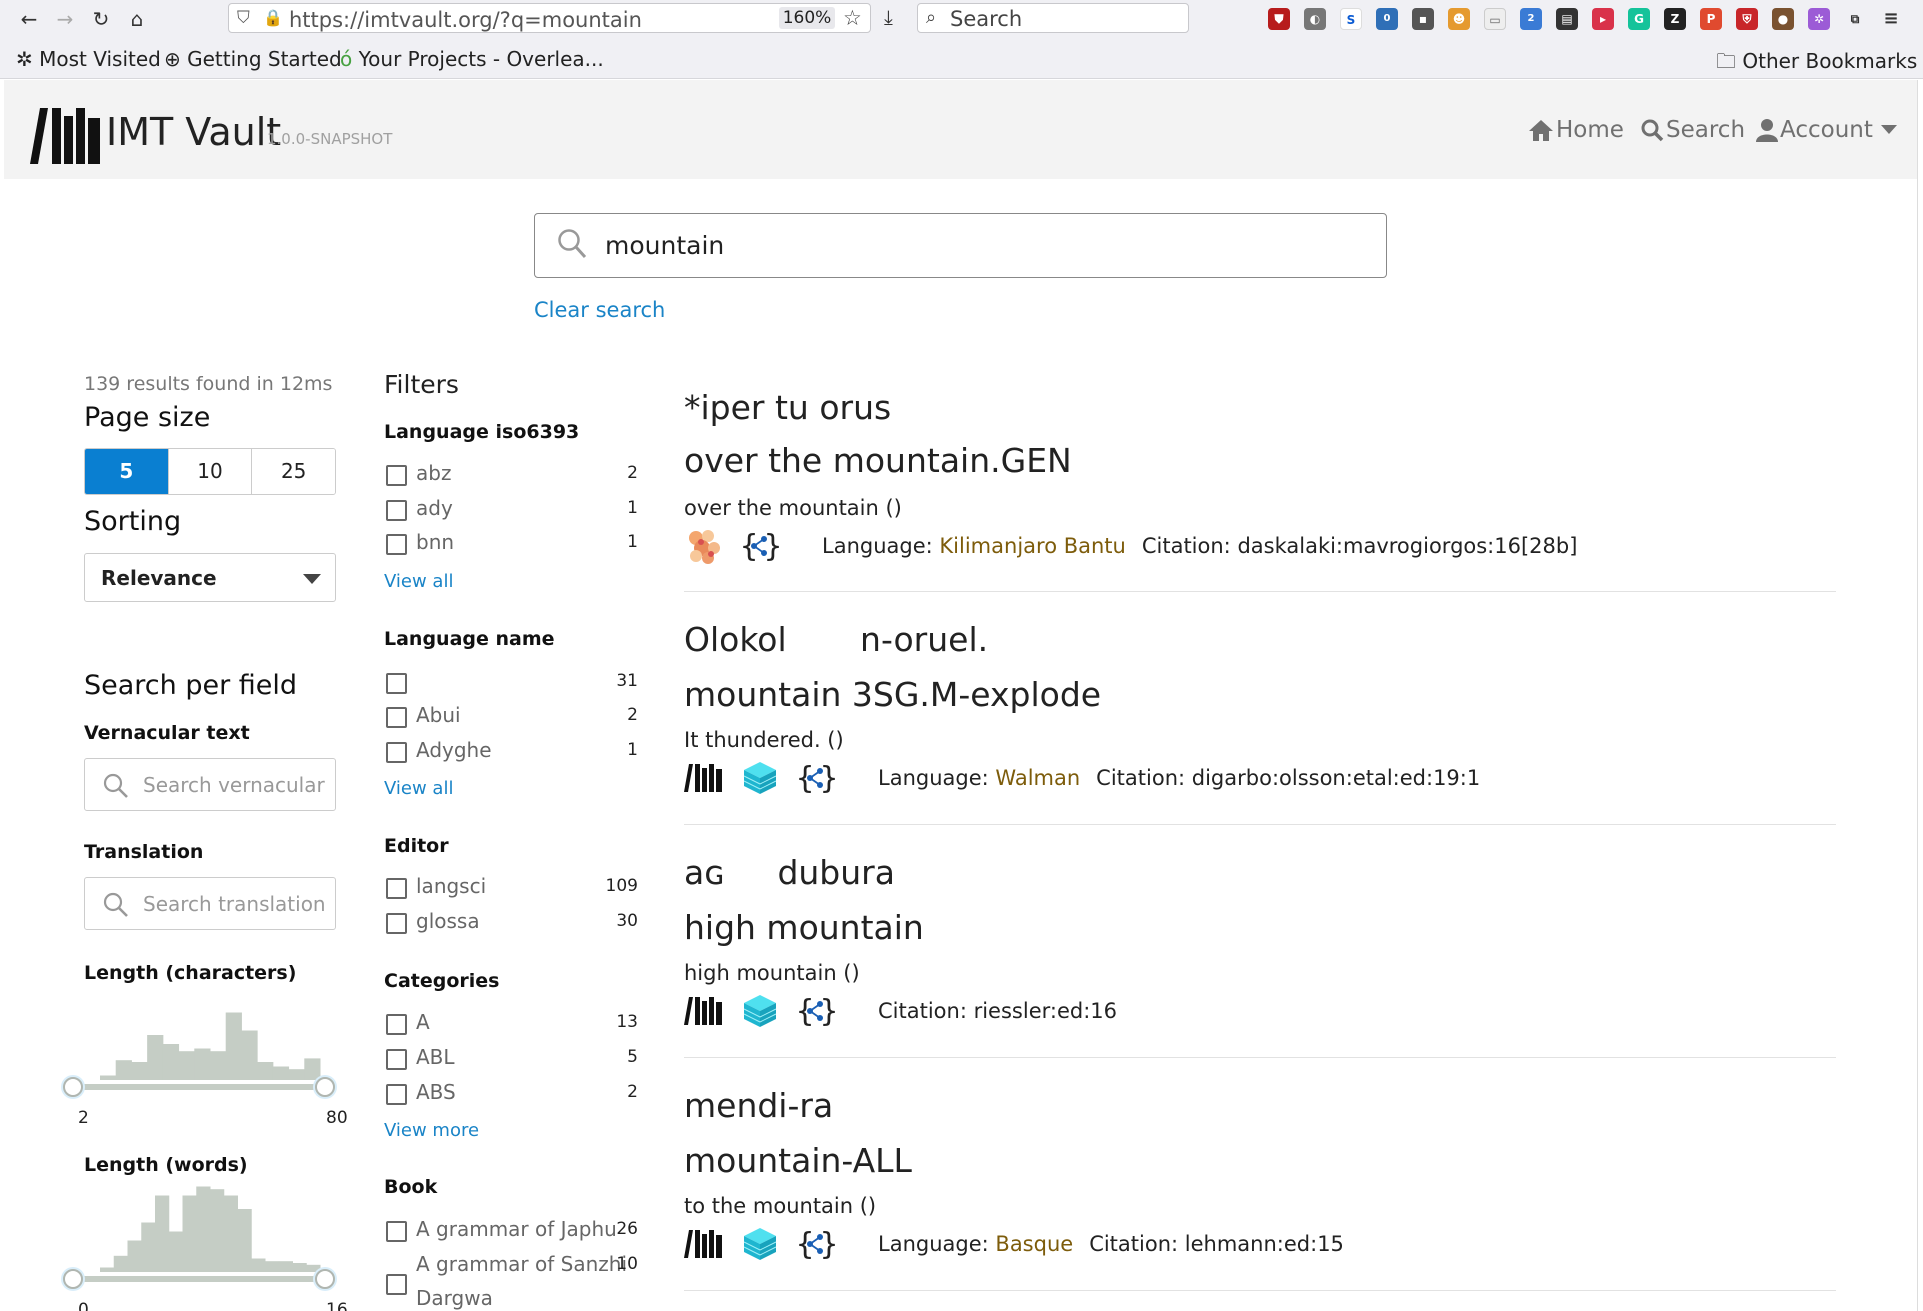 Image resolution: width=1923 pixels, height=1311 pixels. What do you see at coordinates (243, 18) in the screenshot?
I see `tracking-shield-icon: ⛉` at bounding box center [243, 18].